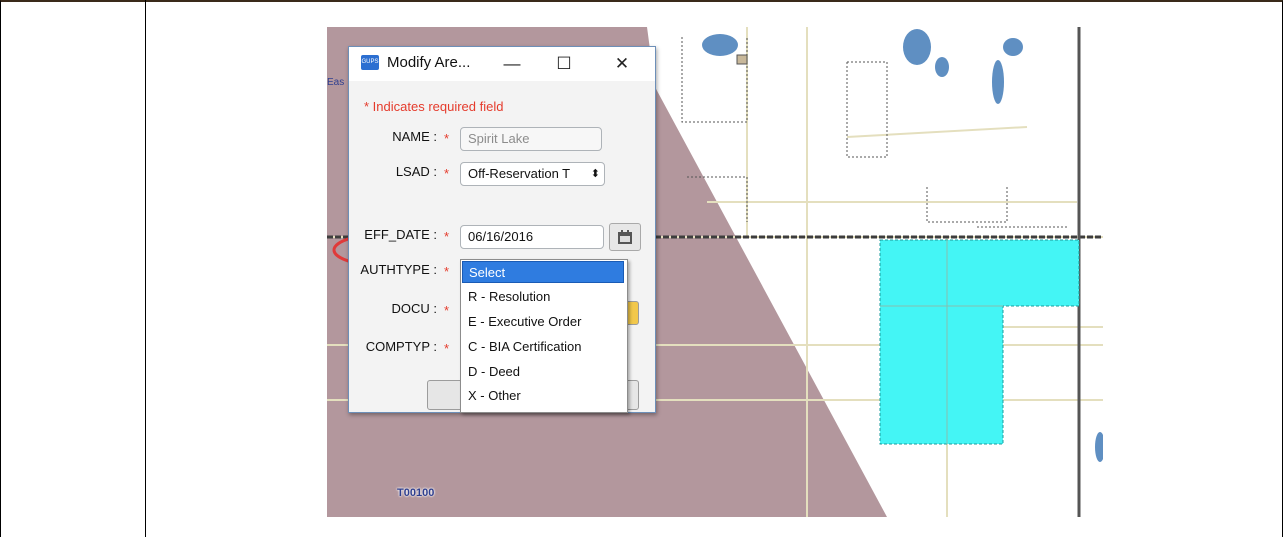 This screenshot has width=1285, height=537. I want to click on calendar-button, so click(625, 237).